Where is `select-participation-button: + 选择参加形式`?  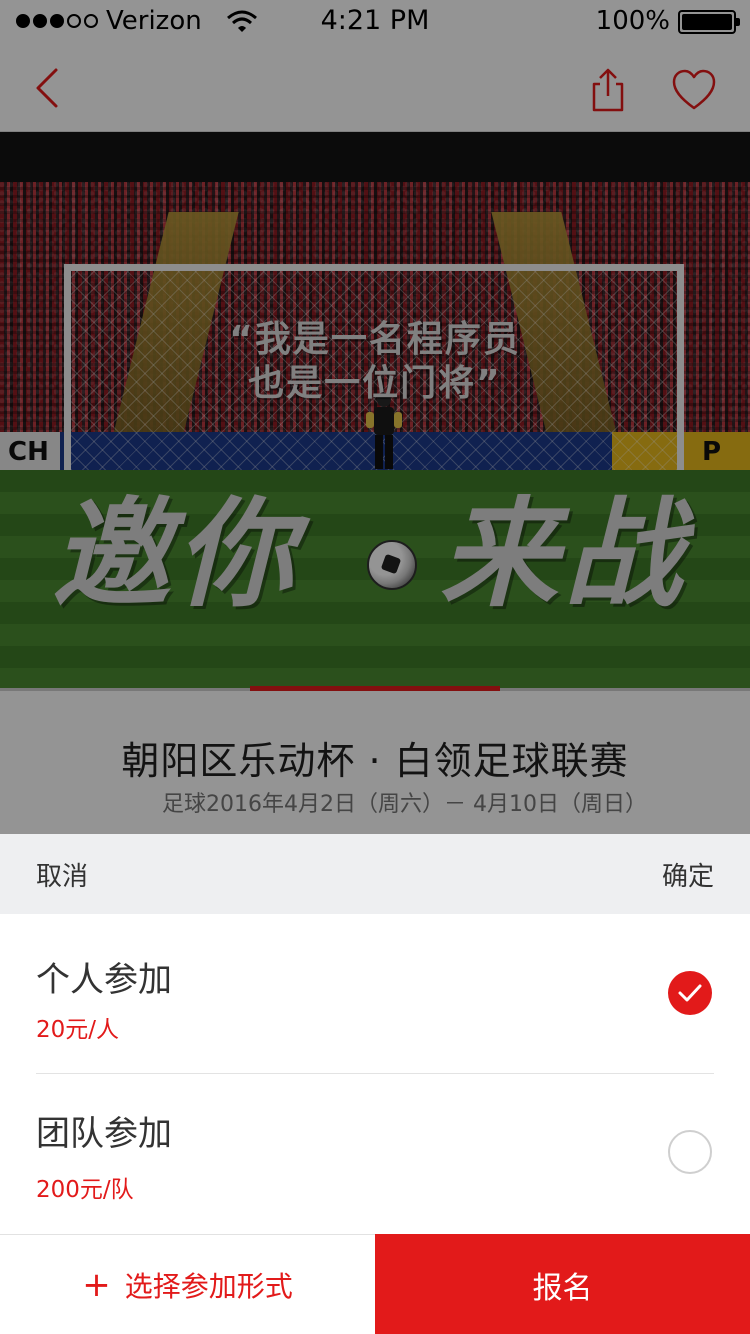
select-participation-button: + 选择参加形式 is located at coordinates (187, 1284).